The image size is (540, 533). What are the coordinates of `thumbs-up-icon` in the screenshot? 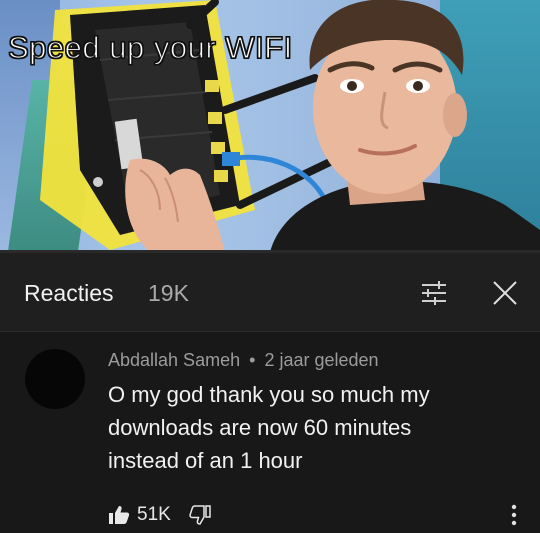 It's located at (119, 515).